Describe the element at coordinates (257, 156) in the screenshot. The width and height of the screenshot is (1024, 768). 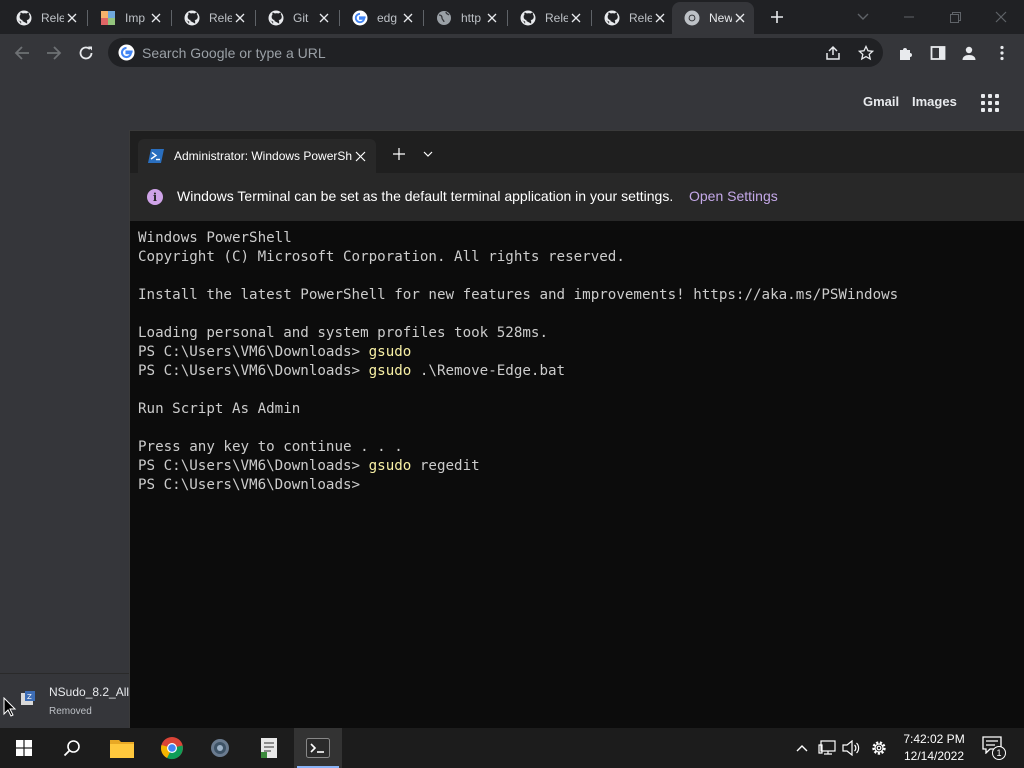
I see `terminal-tab: Administrator: Windows PowerShell` at that location.